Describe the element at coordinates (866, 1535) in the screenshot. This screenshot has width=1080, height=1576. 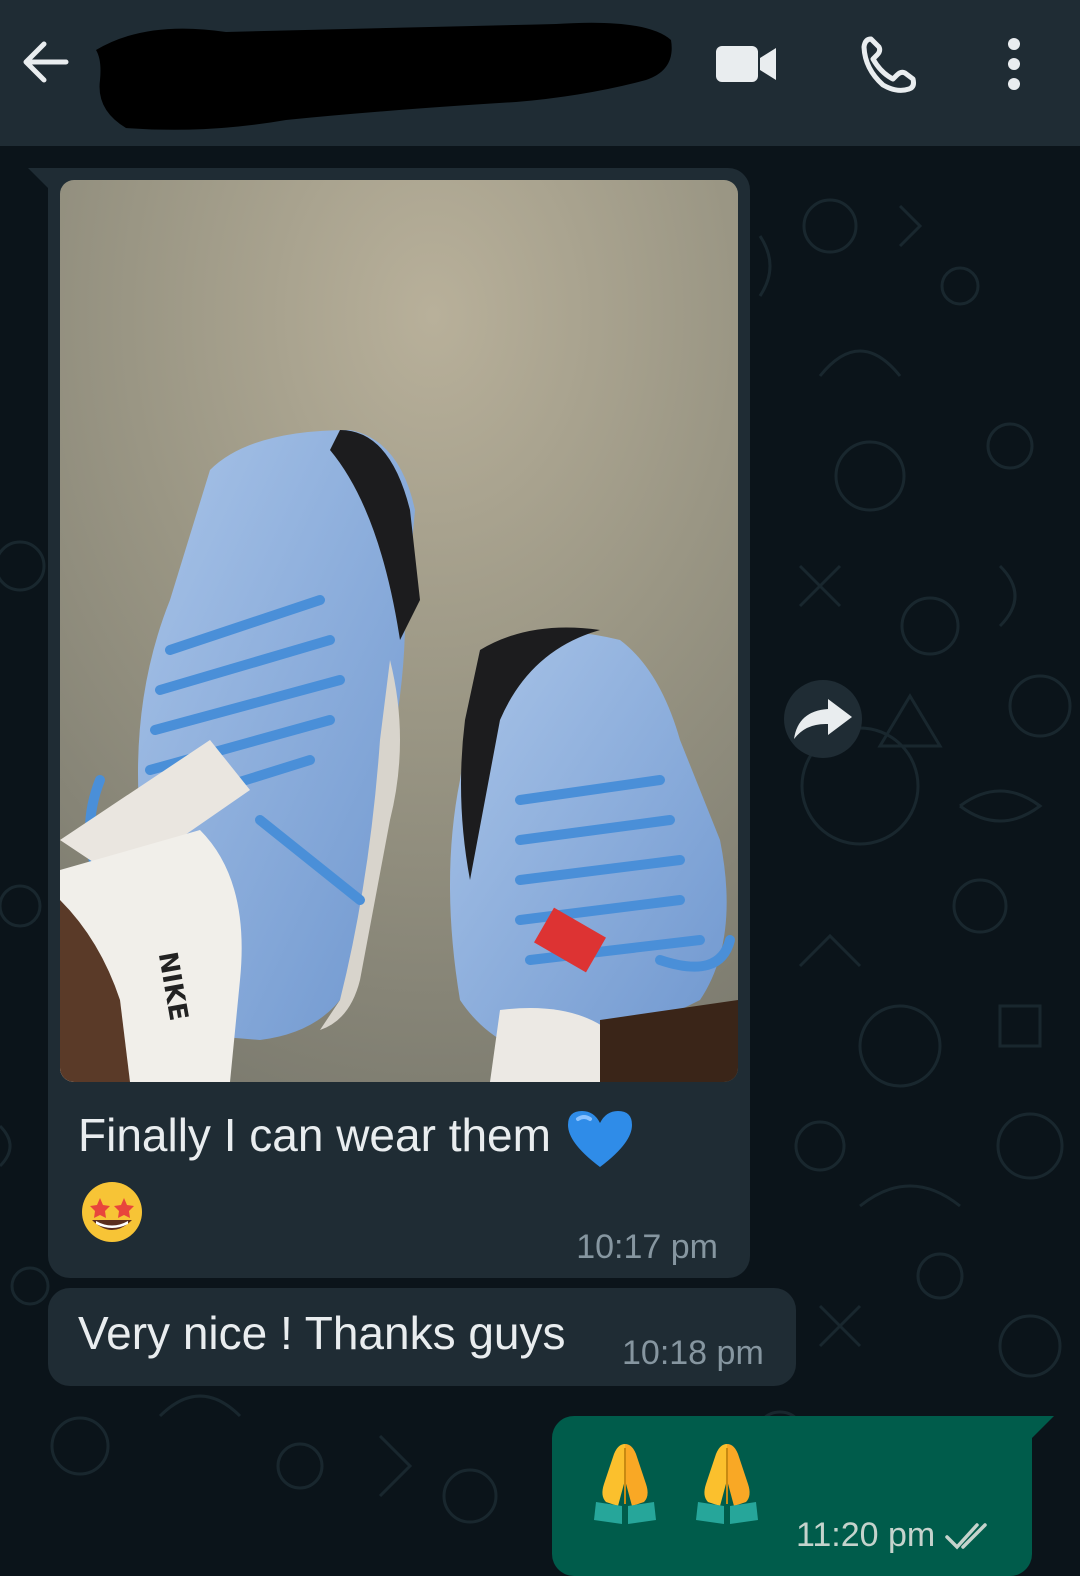
I see `message-time: 11:20 pm` at that location.